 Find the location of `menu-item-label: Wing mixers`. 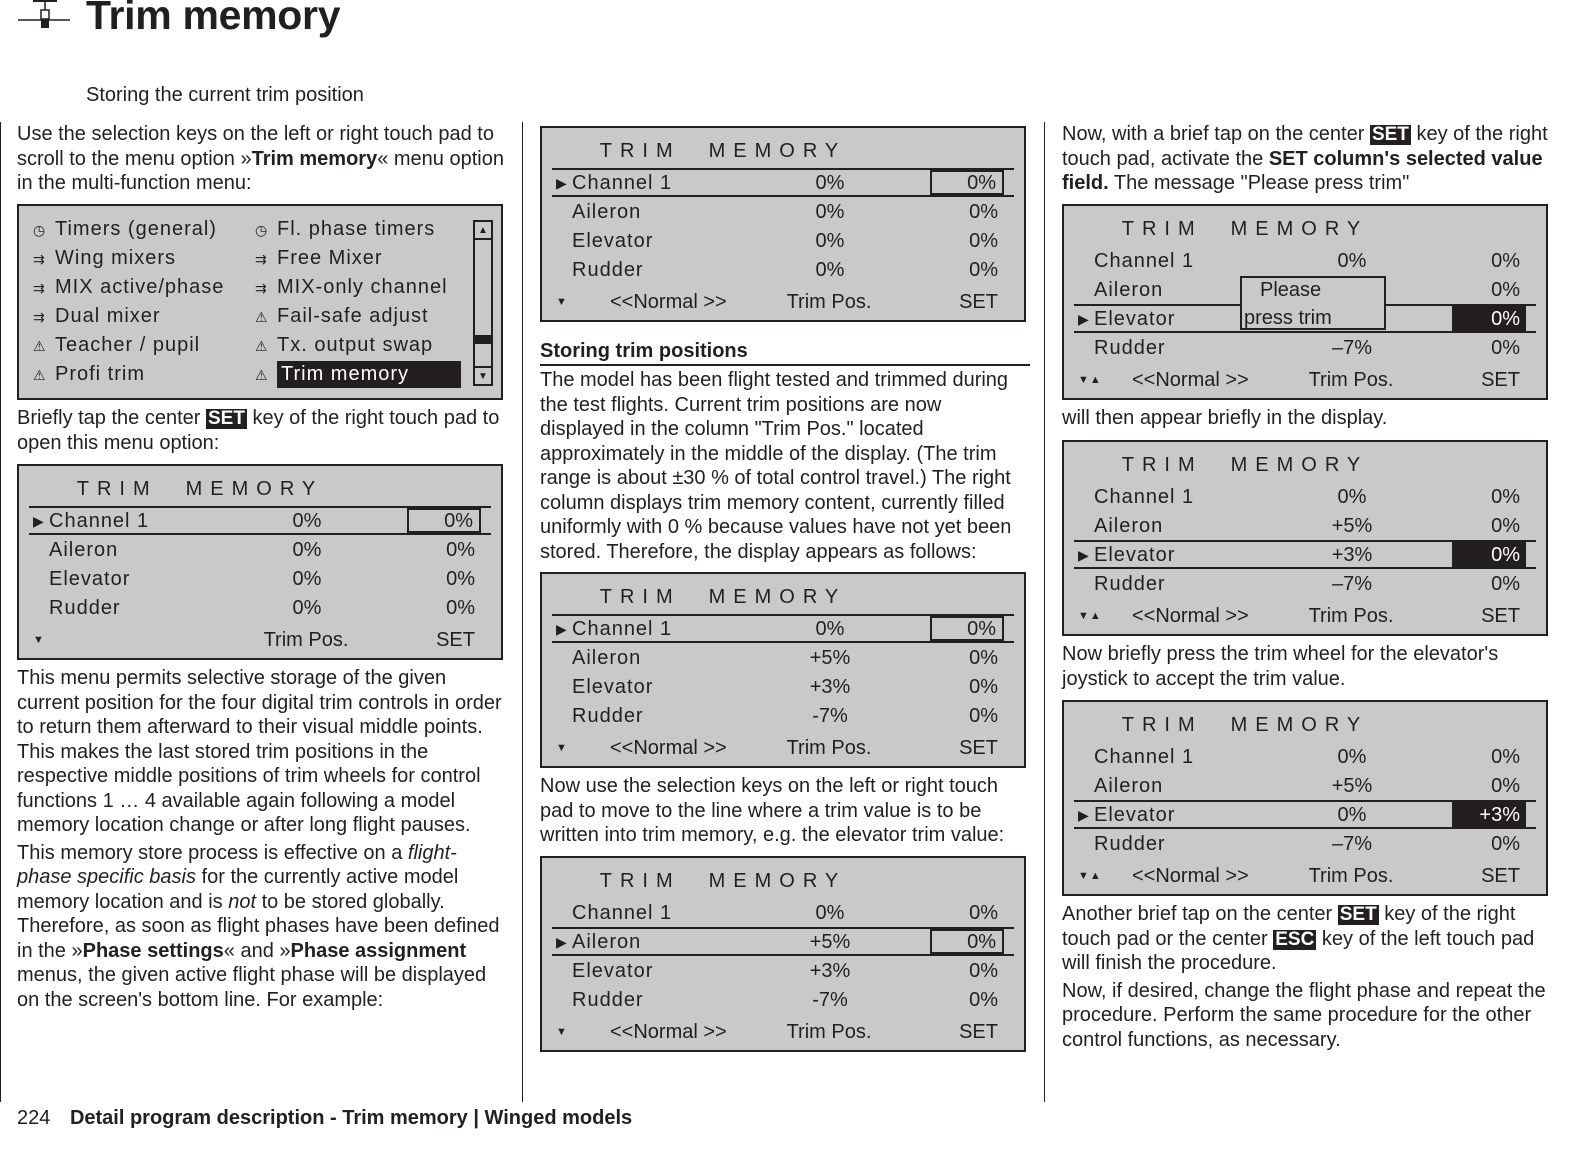

menu-item-label: Wing mixers is located at coordinates (116, 258).